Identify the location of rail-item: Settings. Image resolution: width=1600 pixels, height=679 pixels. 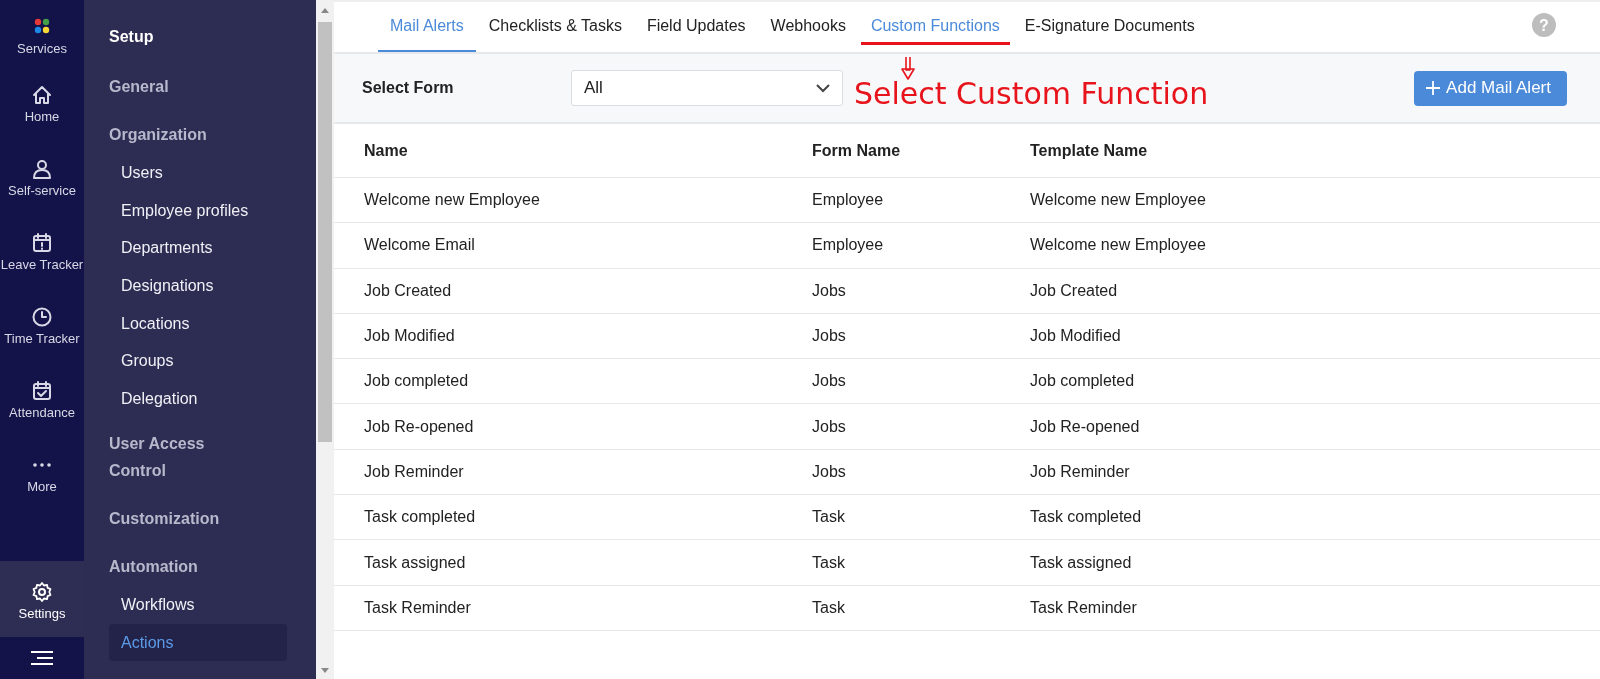
(42, 599).